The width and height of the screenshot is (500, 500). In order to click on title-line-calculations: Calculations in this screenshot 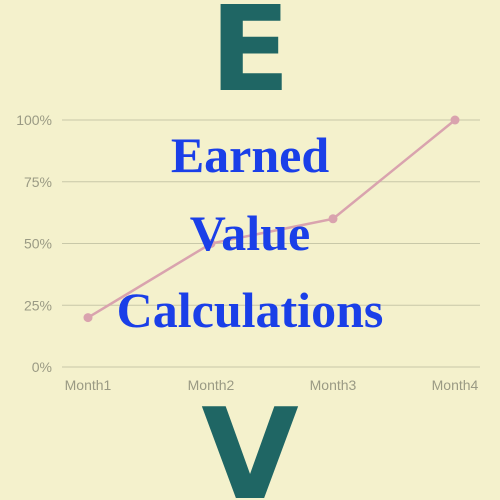, I will do `click(250, 310)`.